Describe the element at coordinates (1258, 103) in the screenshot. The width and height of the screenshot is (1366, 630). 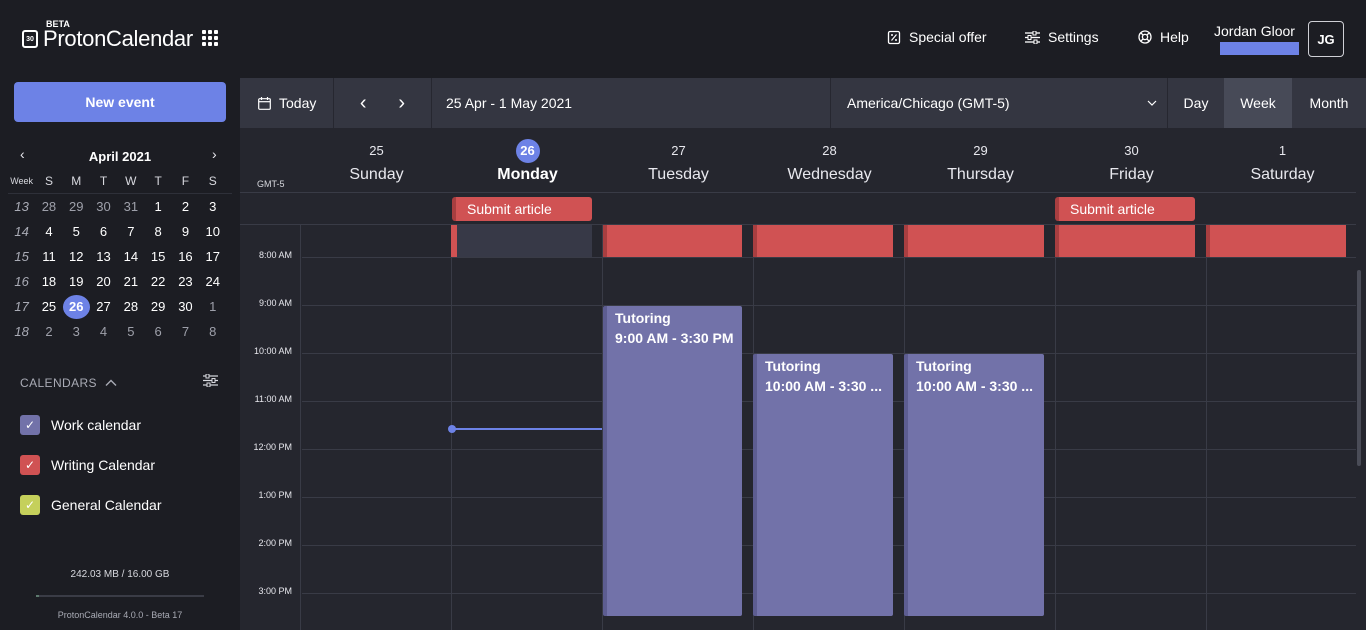
I see `view-week-button: Week` at that location.